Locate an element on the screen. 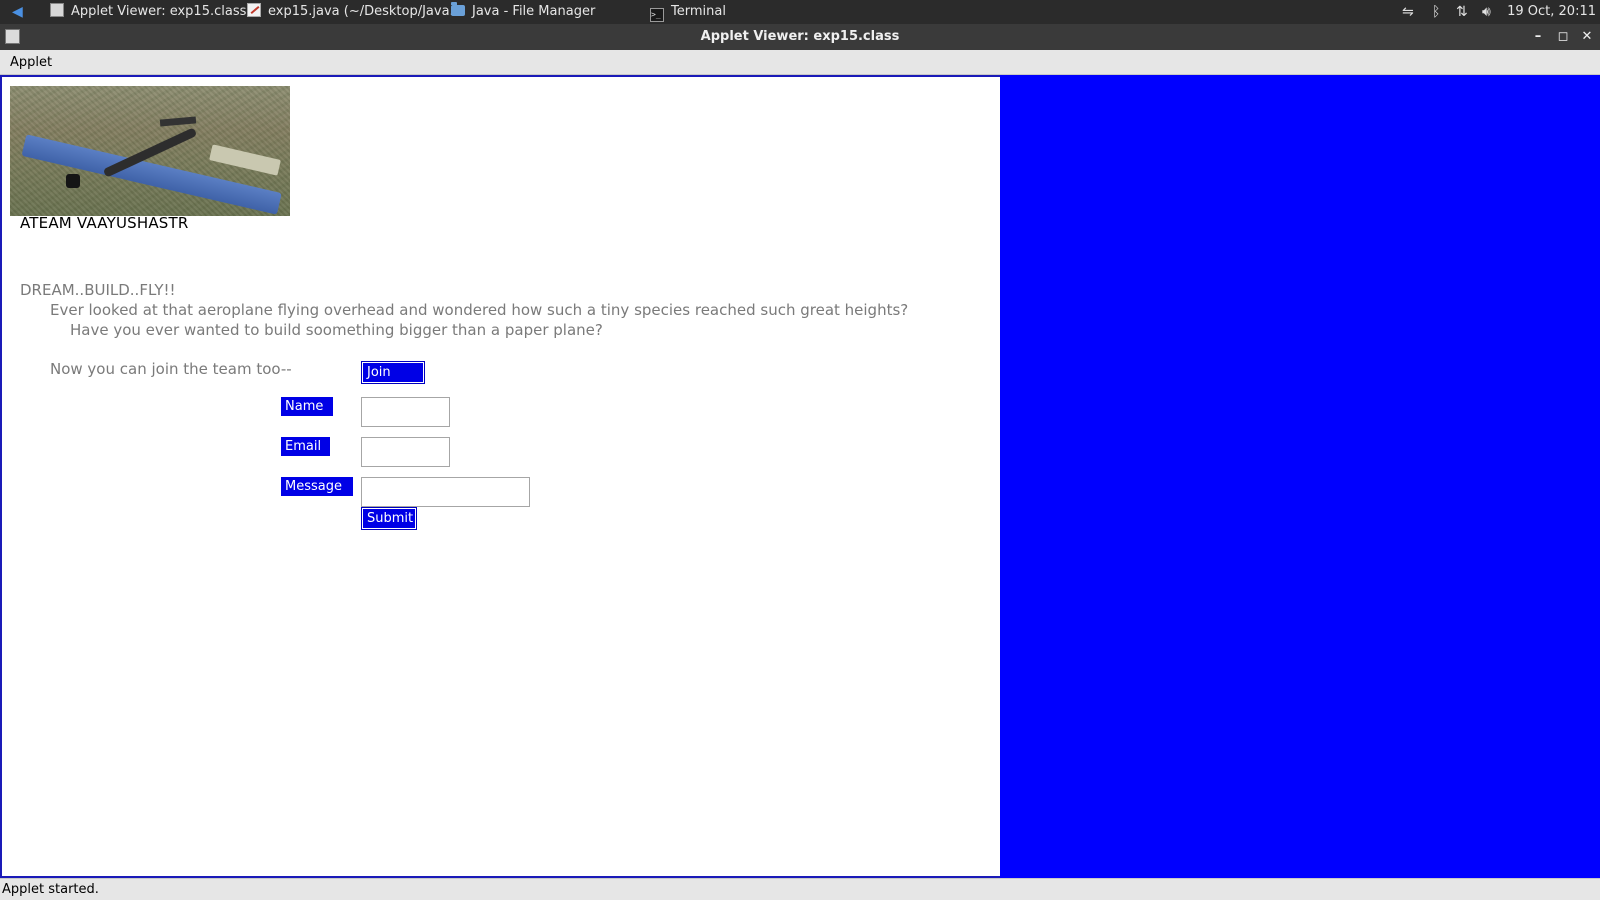  team-name: ATEAM VAAYUSHASTR is located at coordinates (104, 222).